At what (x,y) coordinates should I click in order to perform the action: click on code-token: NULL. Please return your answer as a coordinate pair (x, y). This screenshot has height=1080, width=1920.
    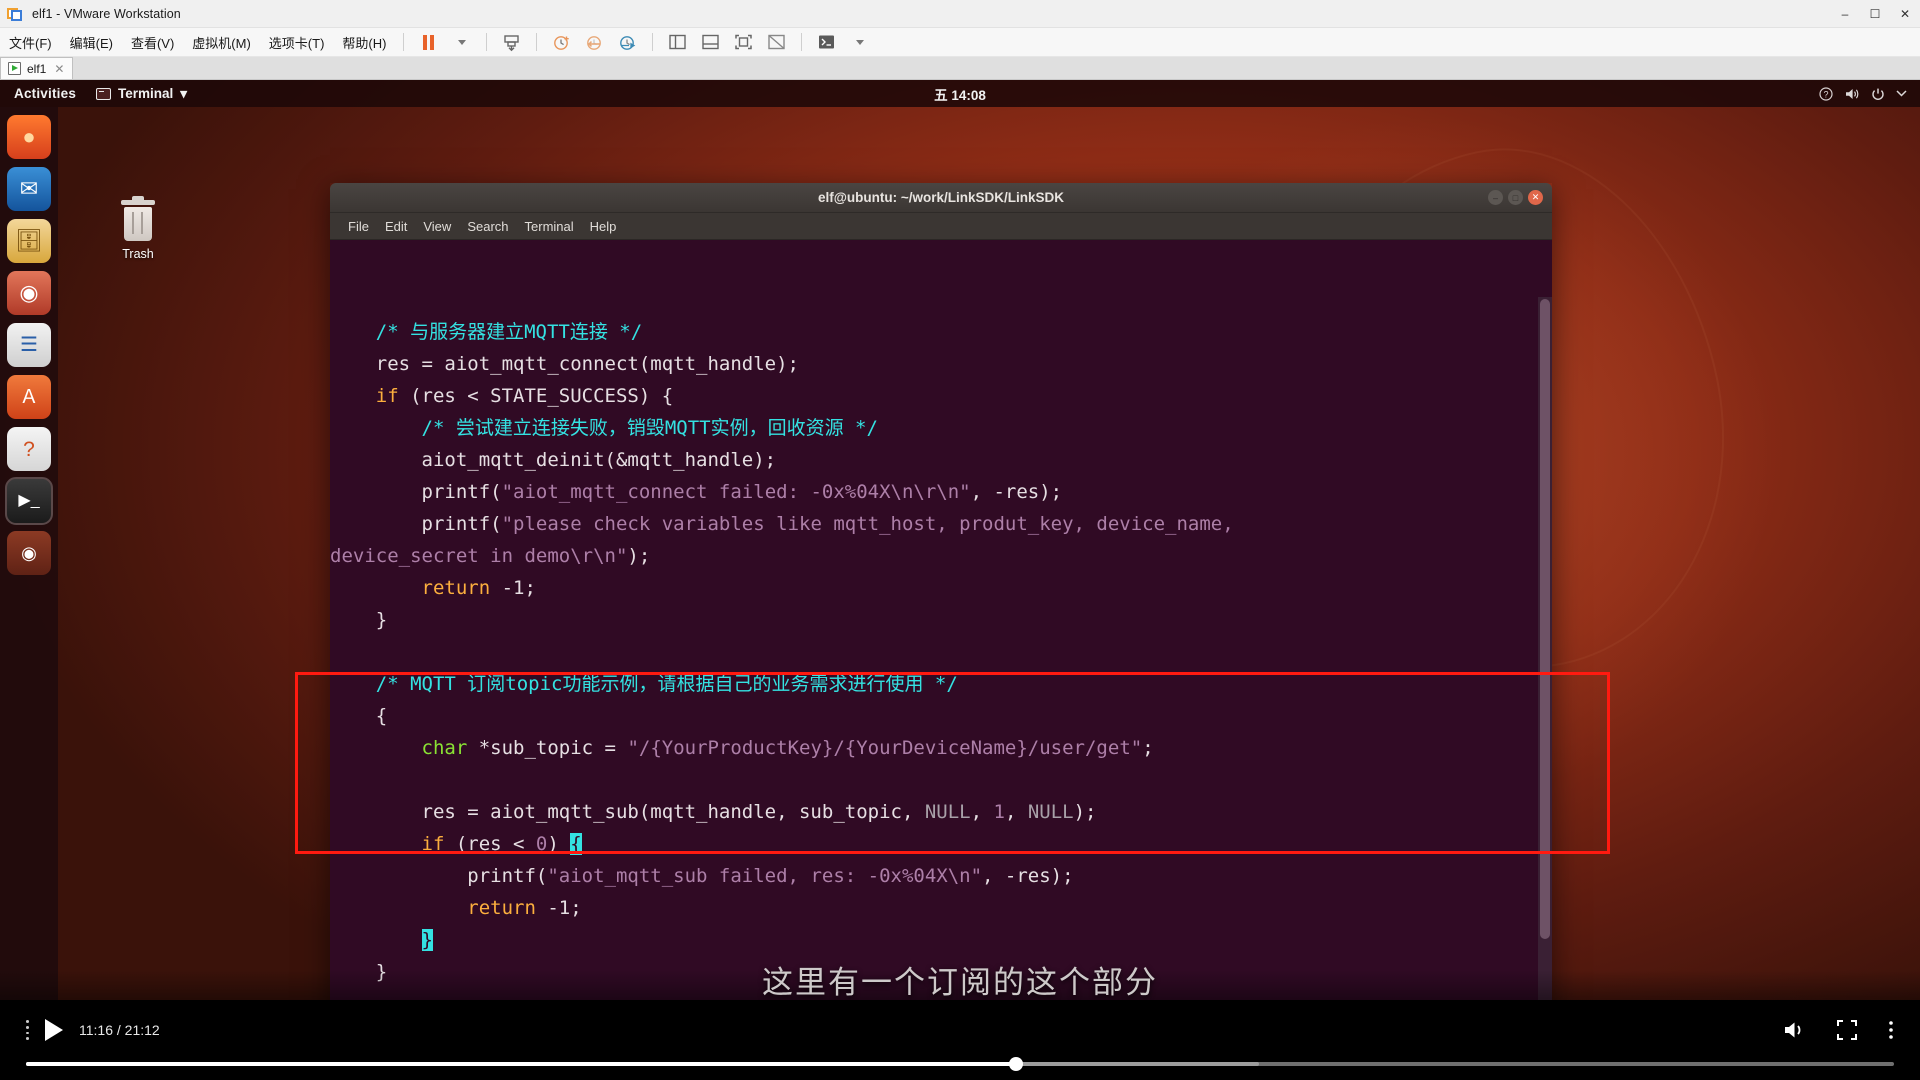
    Looking at the image, I should click on (947, 812).